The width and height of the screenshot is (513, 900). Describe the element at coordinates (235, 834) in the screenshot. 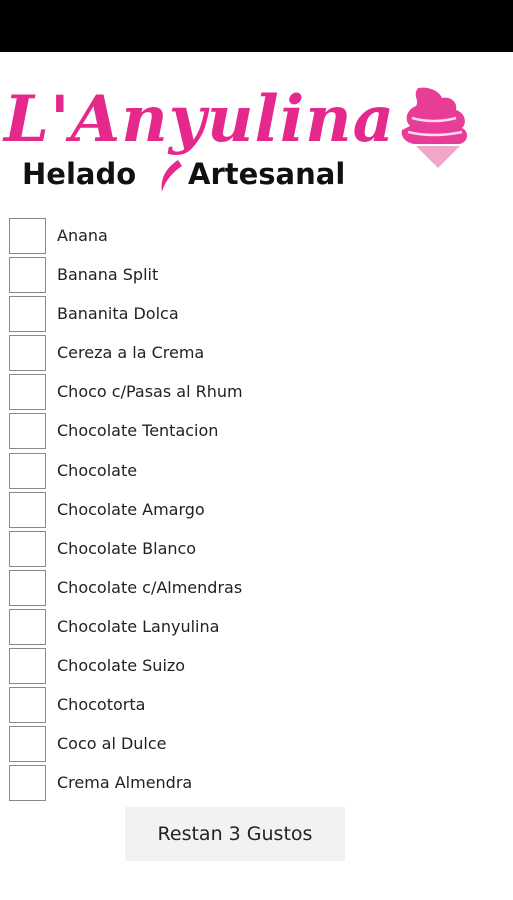

I see `remaining-flavors-button: Restan 3 Gustos` at that location.